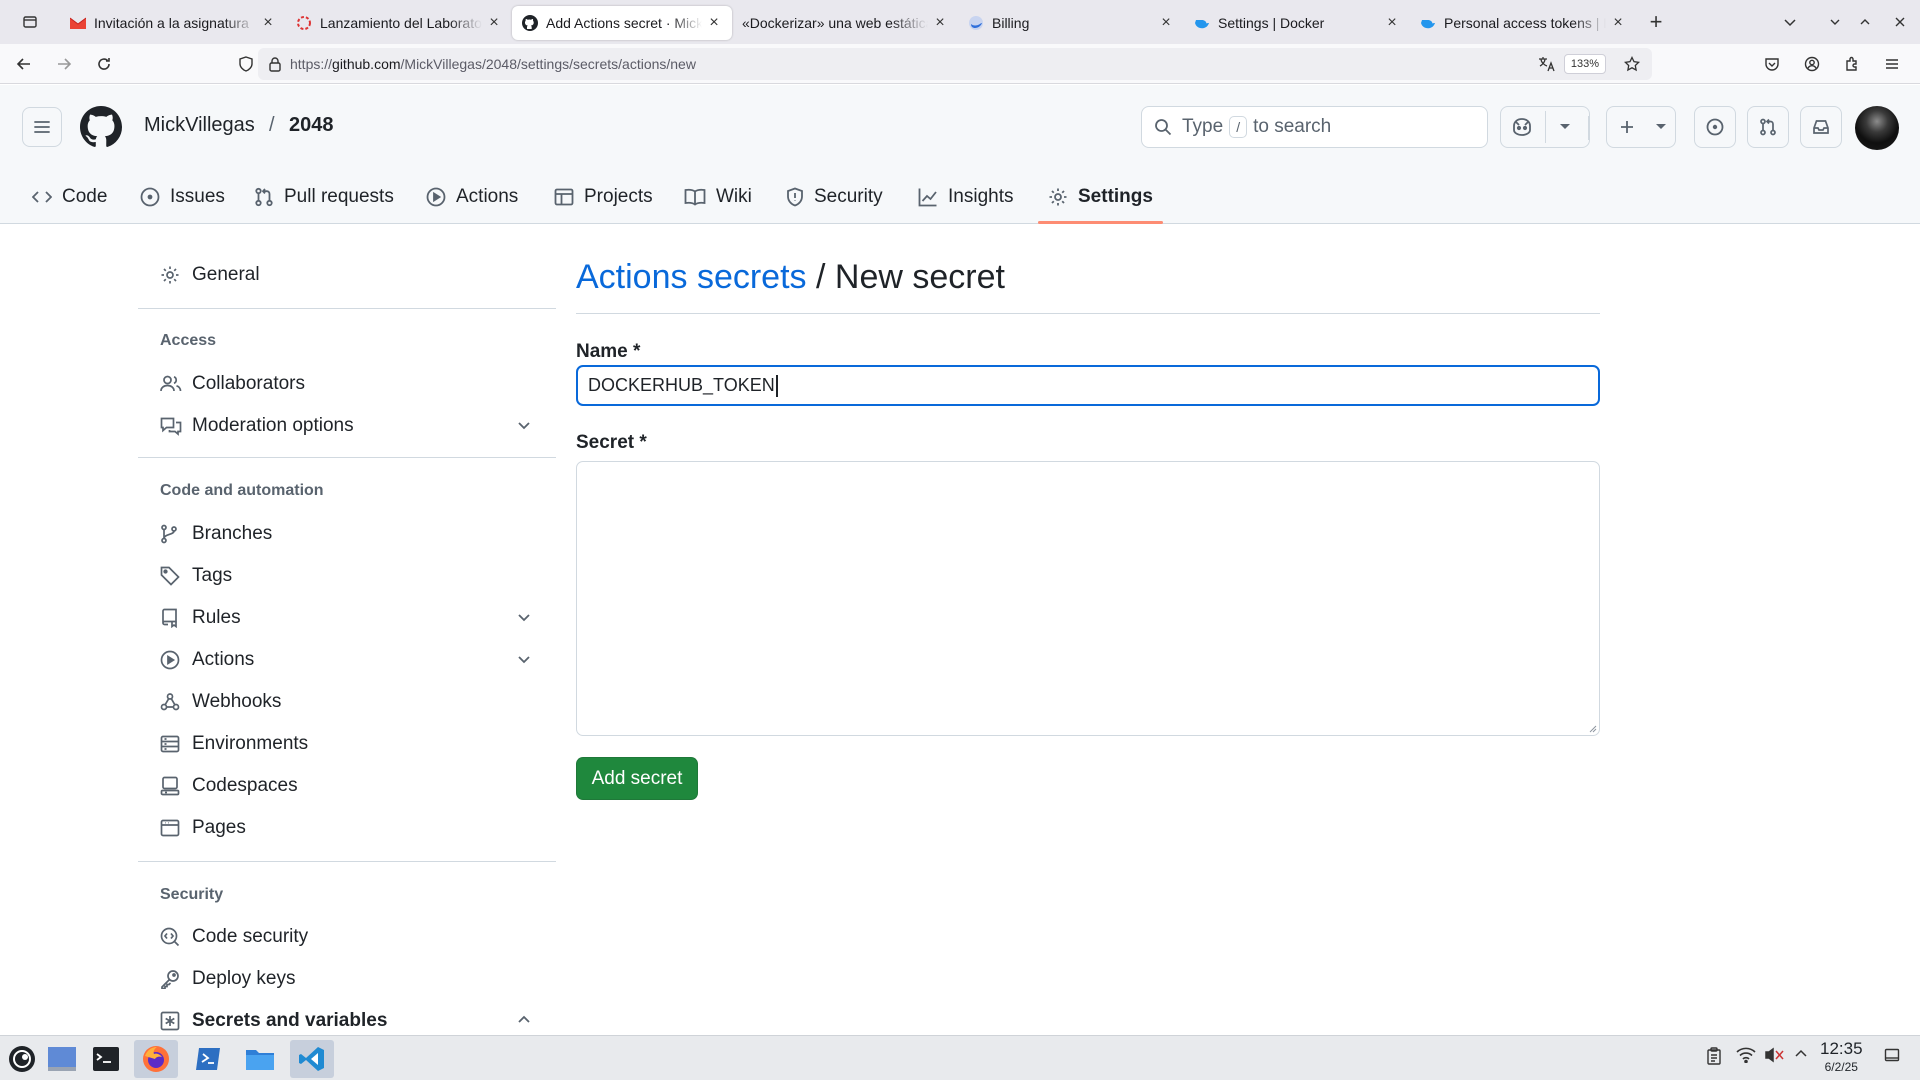 The width and height of the screenshot is (1920, 1080). I want to click on sidebar-divider, so click(347, 861).